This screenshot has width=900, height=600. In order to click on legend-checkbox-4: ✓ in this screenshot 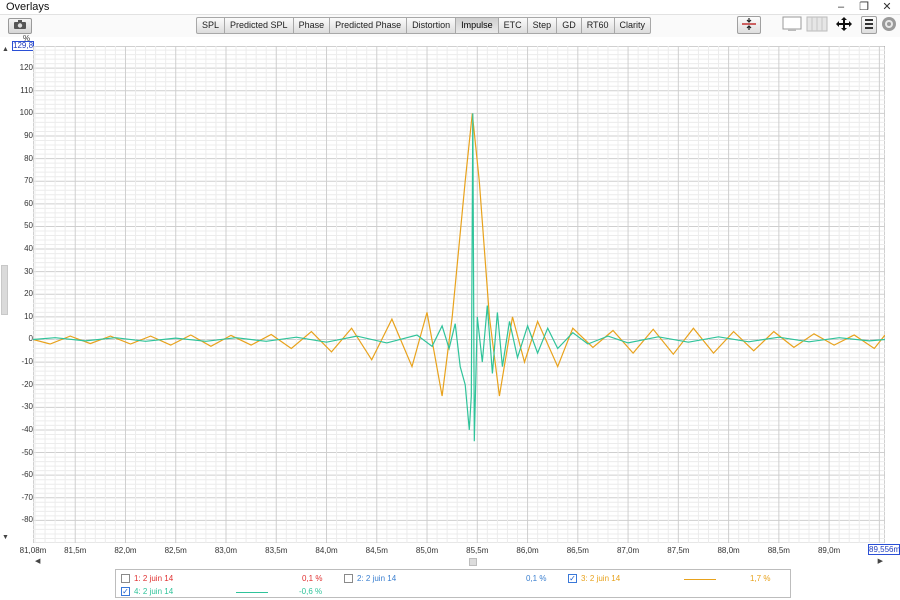, I will do `click(125, 591)`.